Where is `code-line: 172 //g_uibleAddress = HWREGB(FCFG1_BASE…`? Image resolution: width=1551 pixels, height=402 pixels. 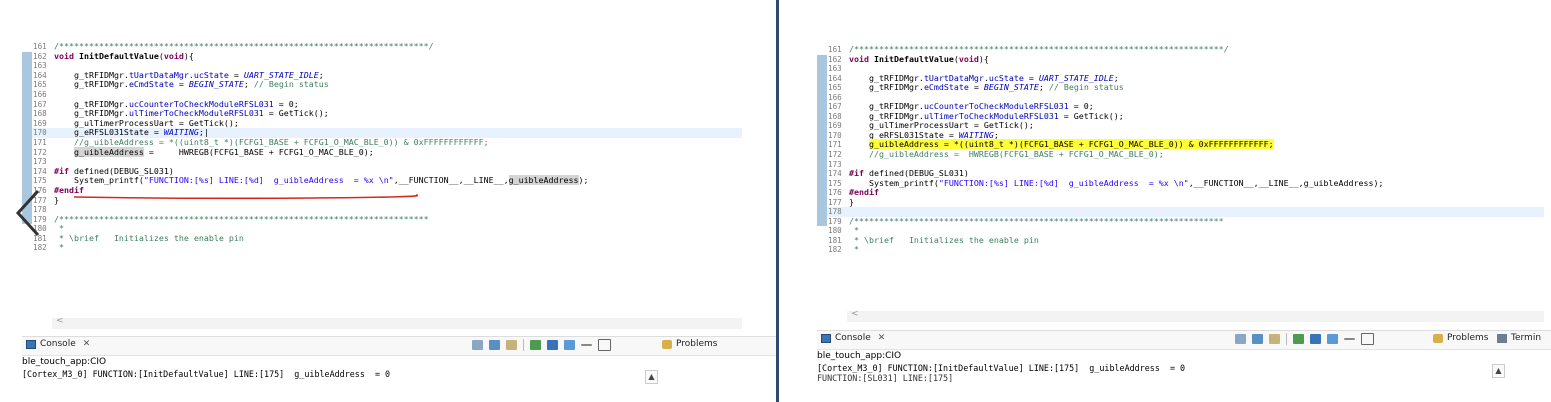
code-line: 172 //g_uibleAddress = HWREGB(FCFG1_BASE… is located at coordinates (1180, 154).